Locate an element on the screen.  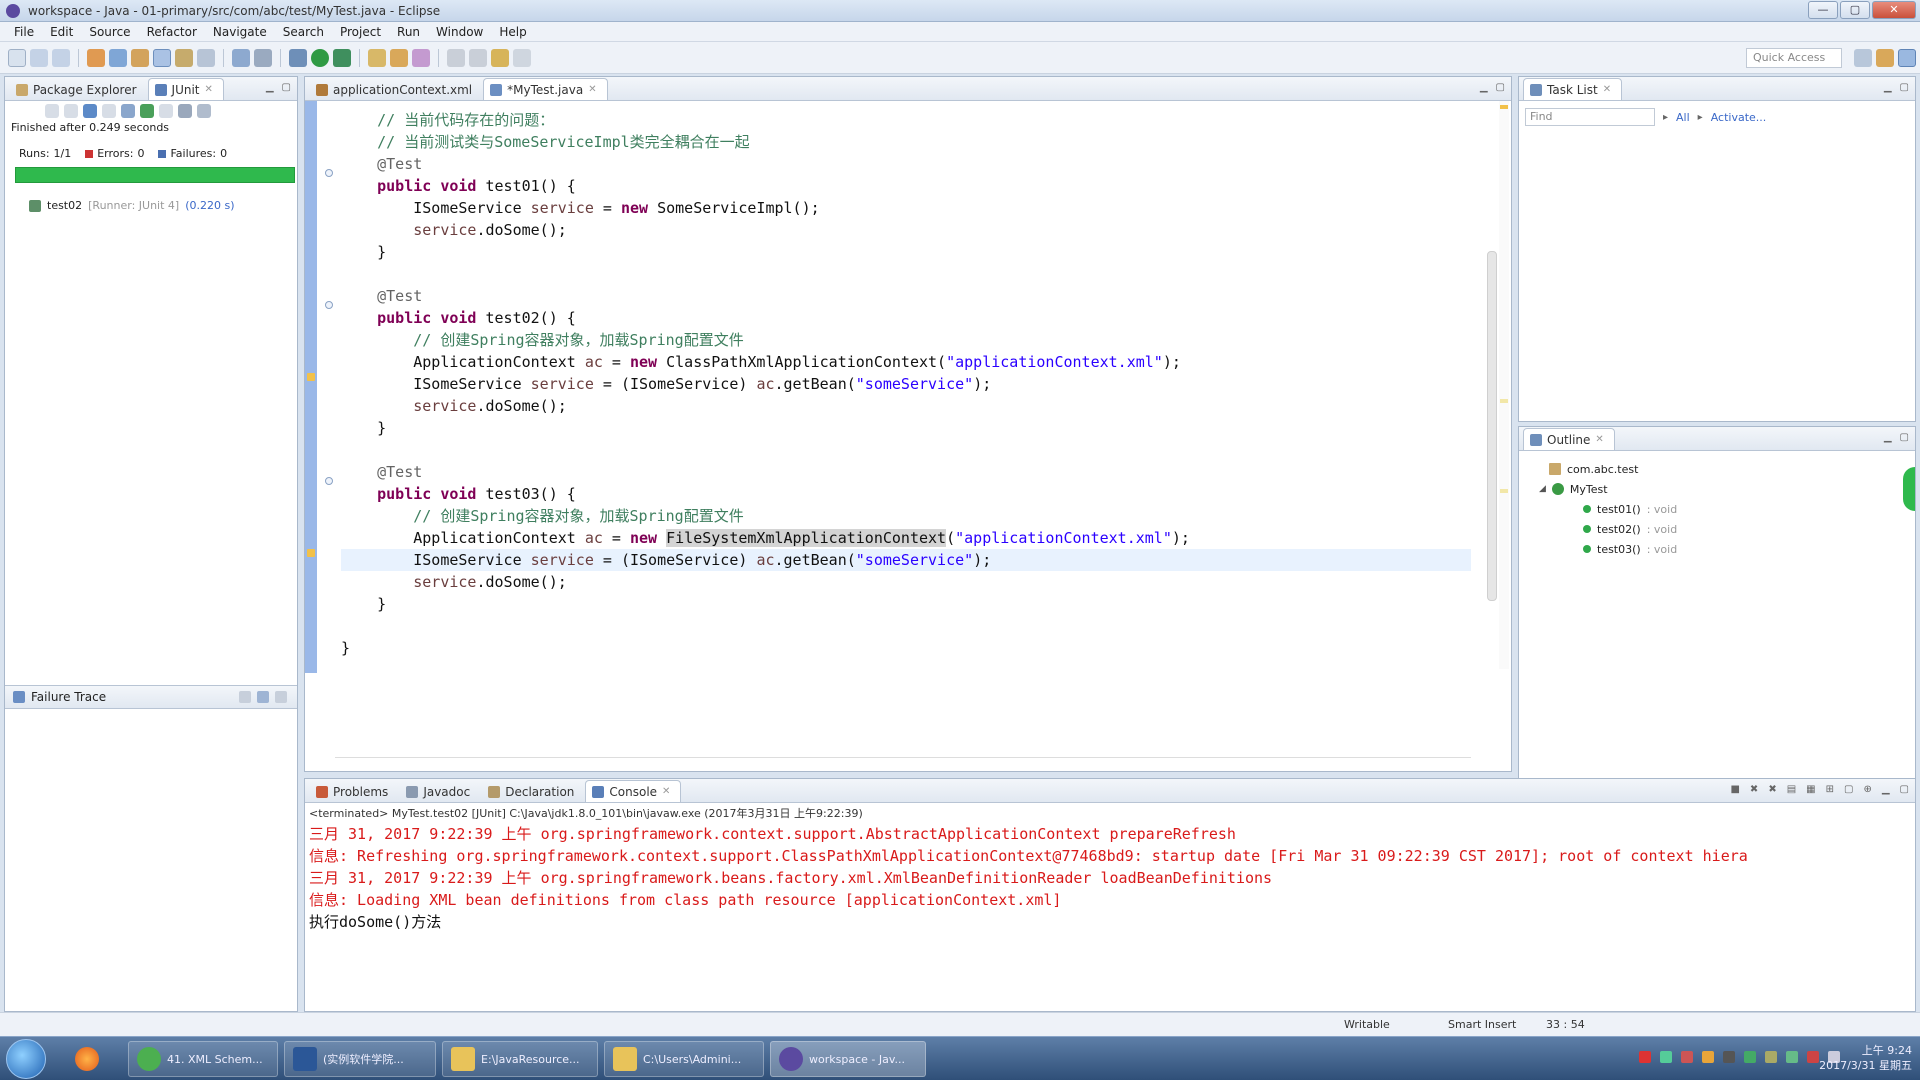
display-console-icon: ▢ is located at coordinates (1848, 789).